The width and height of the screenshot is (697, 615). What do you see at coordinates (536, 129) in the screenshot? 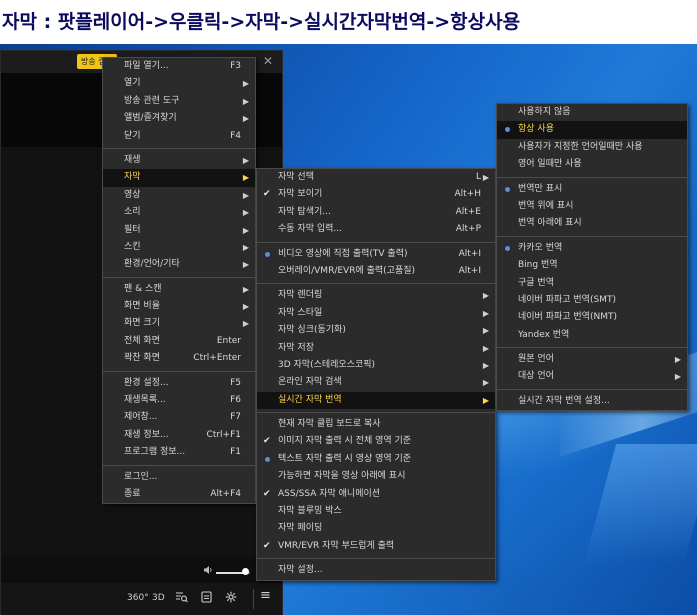
I see `menu-item-label: 항상 사용` at bounding box center [536, 129].